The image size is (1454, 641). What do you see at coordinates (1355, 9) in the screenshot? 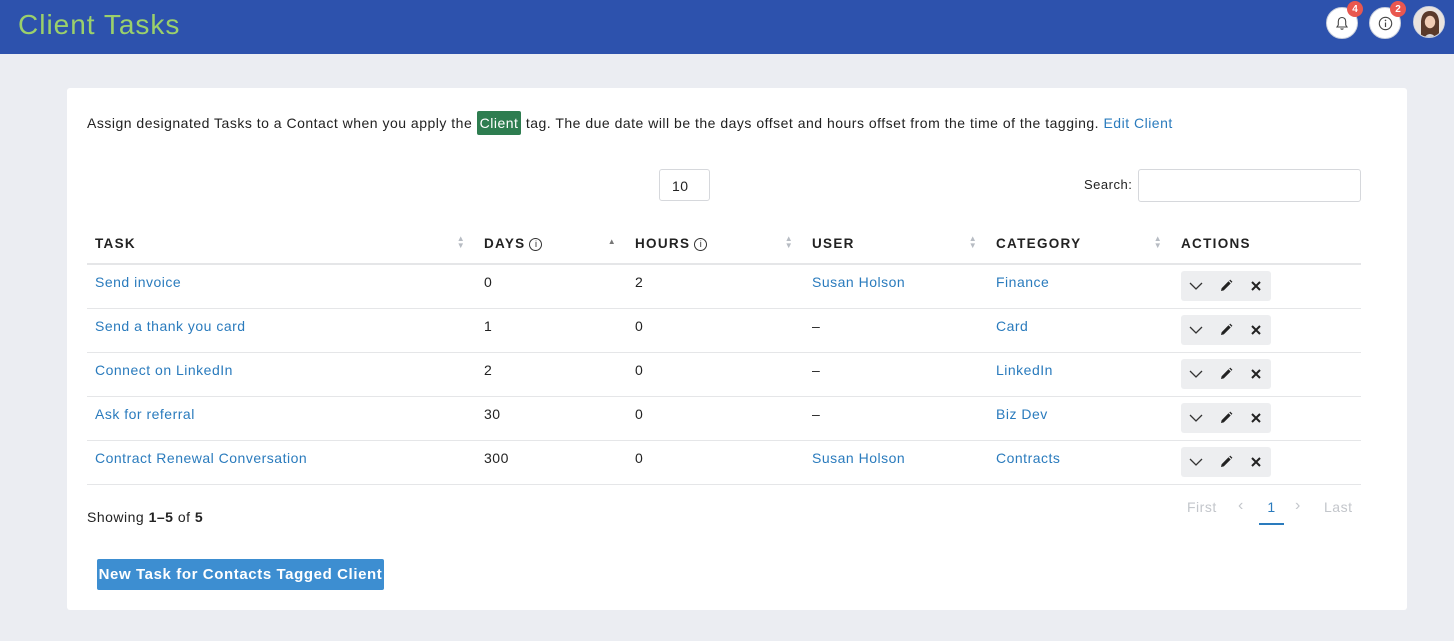
I see `notifications-badge: 4` at bounding box center [1355, 9].